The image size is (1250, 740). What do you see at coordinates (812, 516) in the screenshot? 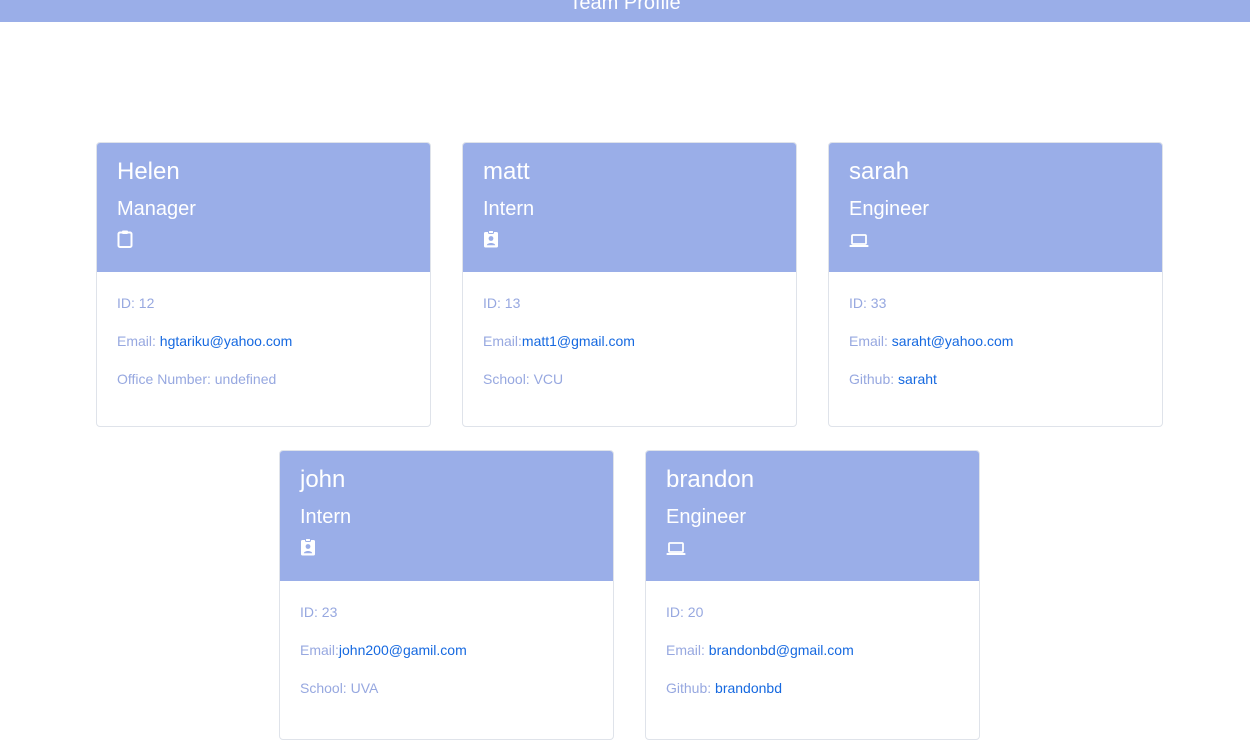
I see `card-header: brandon Engineer` at bounding box center [812, 516].